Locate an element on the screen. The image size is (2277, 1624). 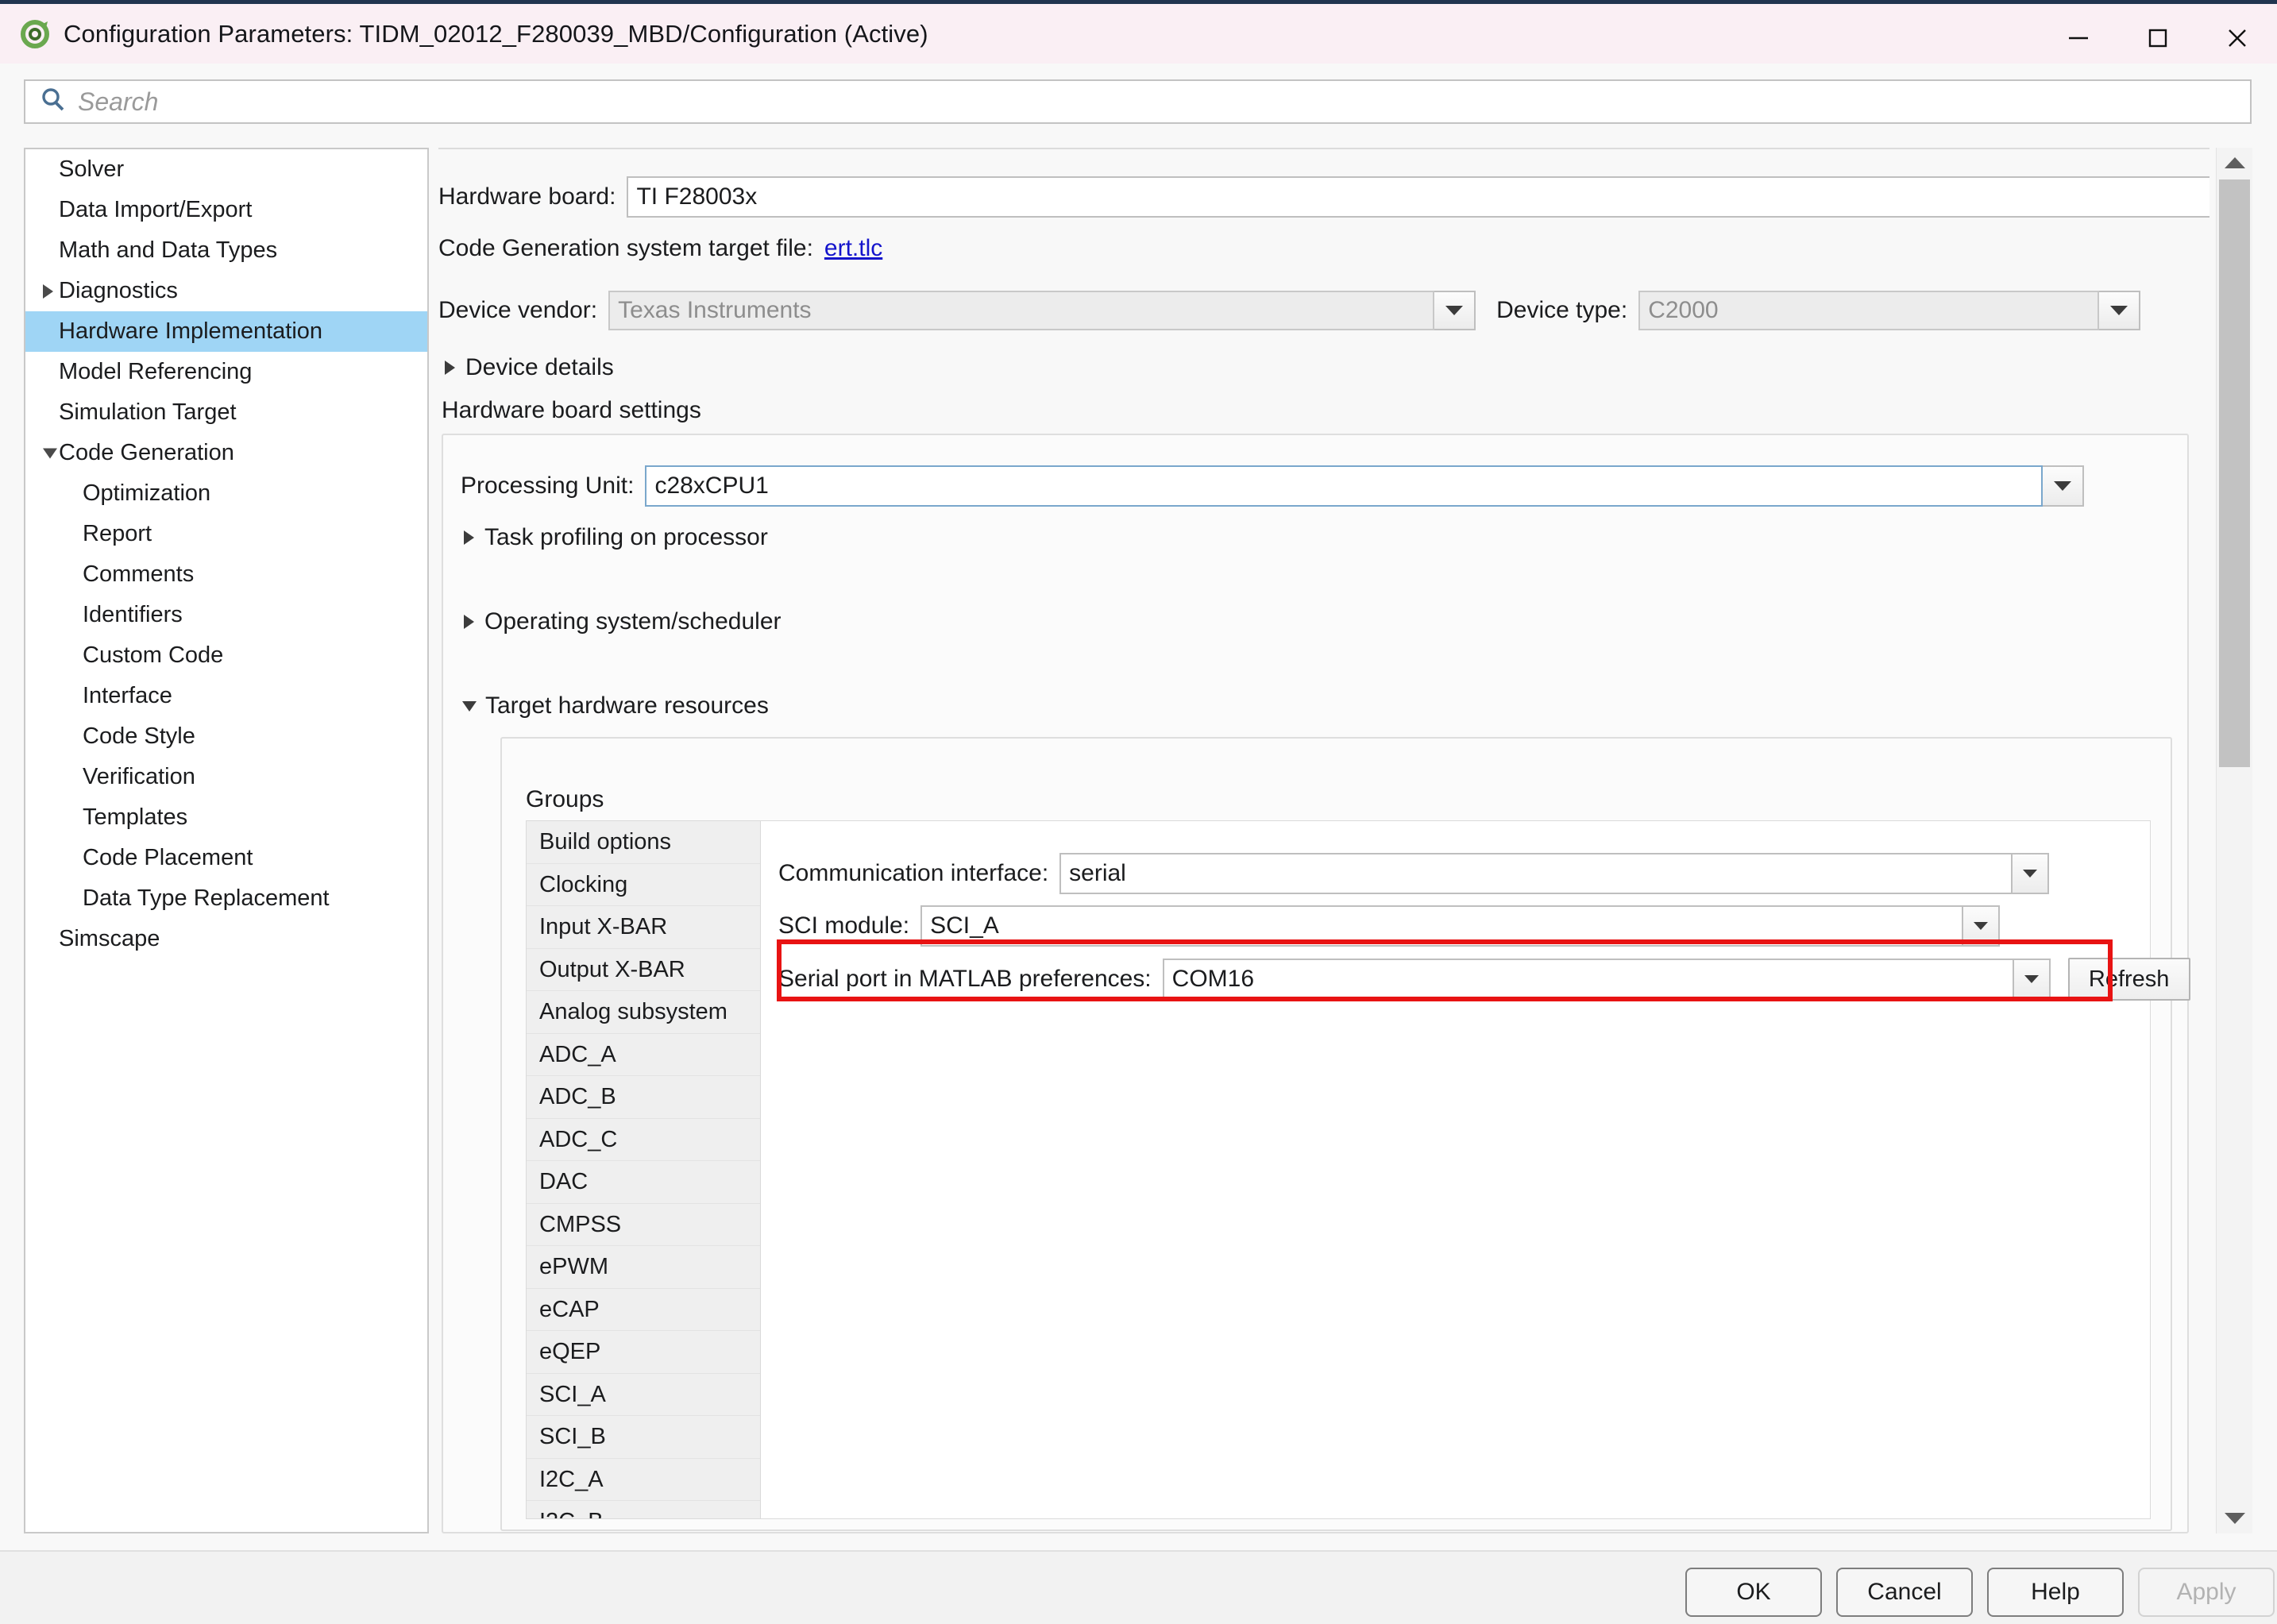
device-vendor-value: Texas Instruments is located at coordinates (1021, 310).